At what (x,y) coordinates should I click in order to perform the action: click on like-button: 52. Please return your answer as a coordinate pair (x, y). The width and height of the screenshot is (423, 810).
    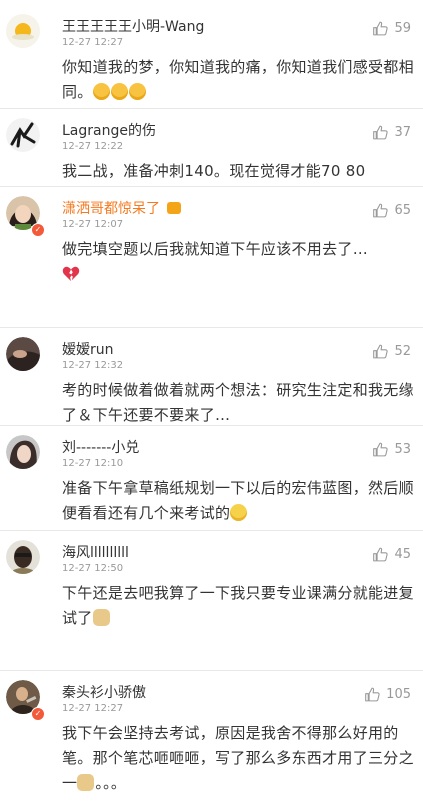
    Looking at the image, I should click on (391, 351).